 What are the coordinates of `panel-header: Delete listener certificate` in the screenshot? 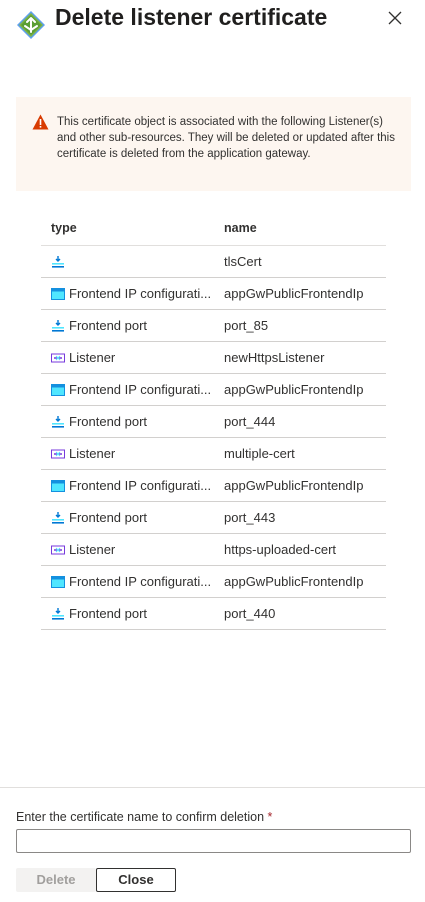 It's located at (212, 20).